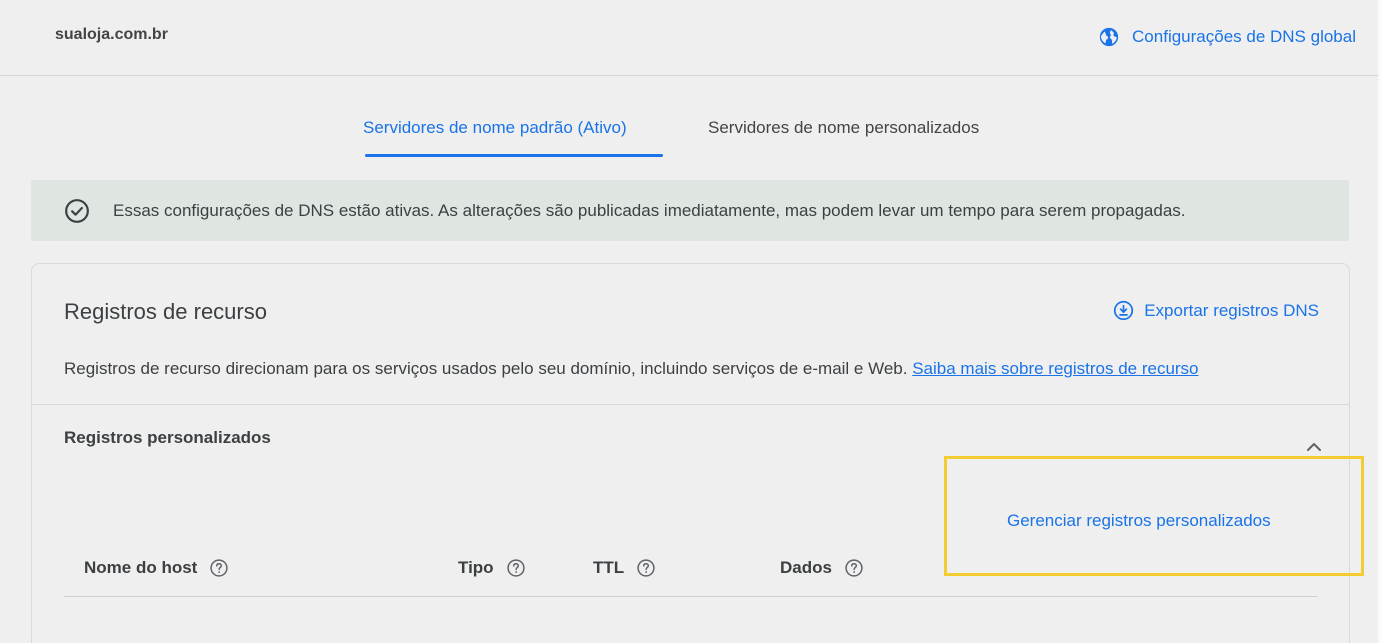 The image size is (1381, 643). Describe the element at coordinates (1154, 516) in the screenshot. I see `highlight-box` at that location.